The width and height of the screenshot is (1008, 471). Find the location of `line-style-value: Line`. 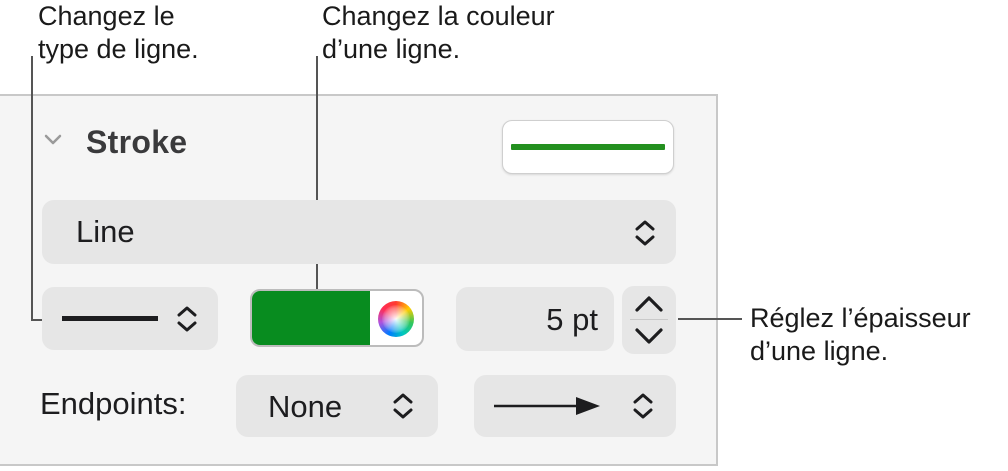

line-style-value: Line is located at coordinates (105, 231).